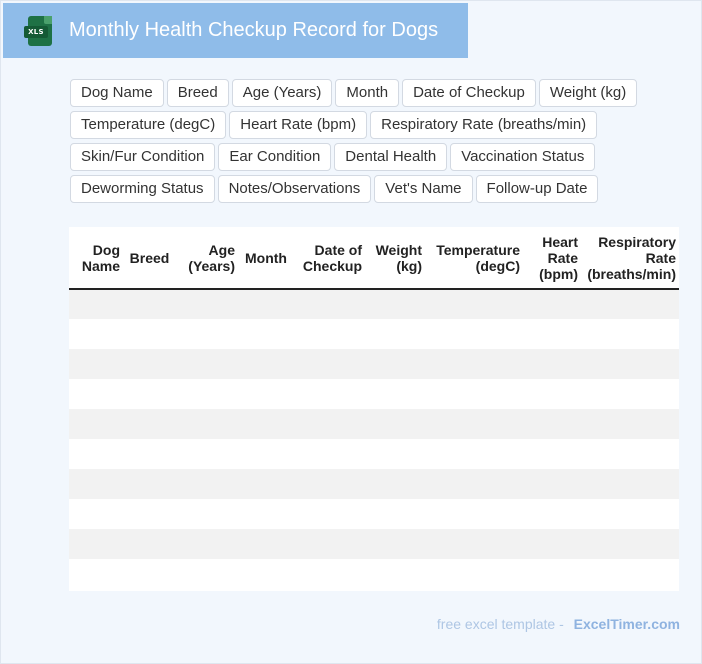 This screenshot has width=702, height=664. What do you see at coordinates (552, 258) in the screenshot?
I see `column-header: Heart Rate (bpm)` at bounding box center [552, 258].